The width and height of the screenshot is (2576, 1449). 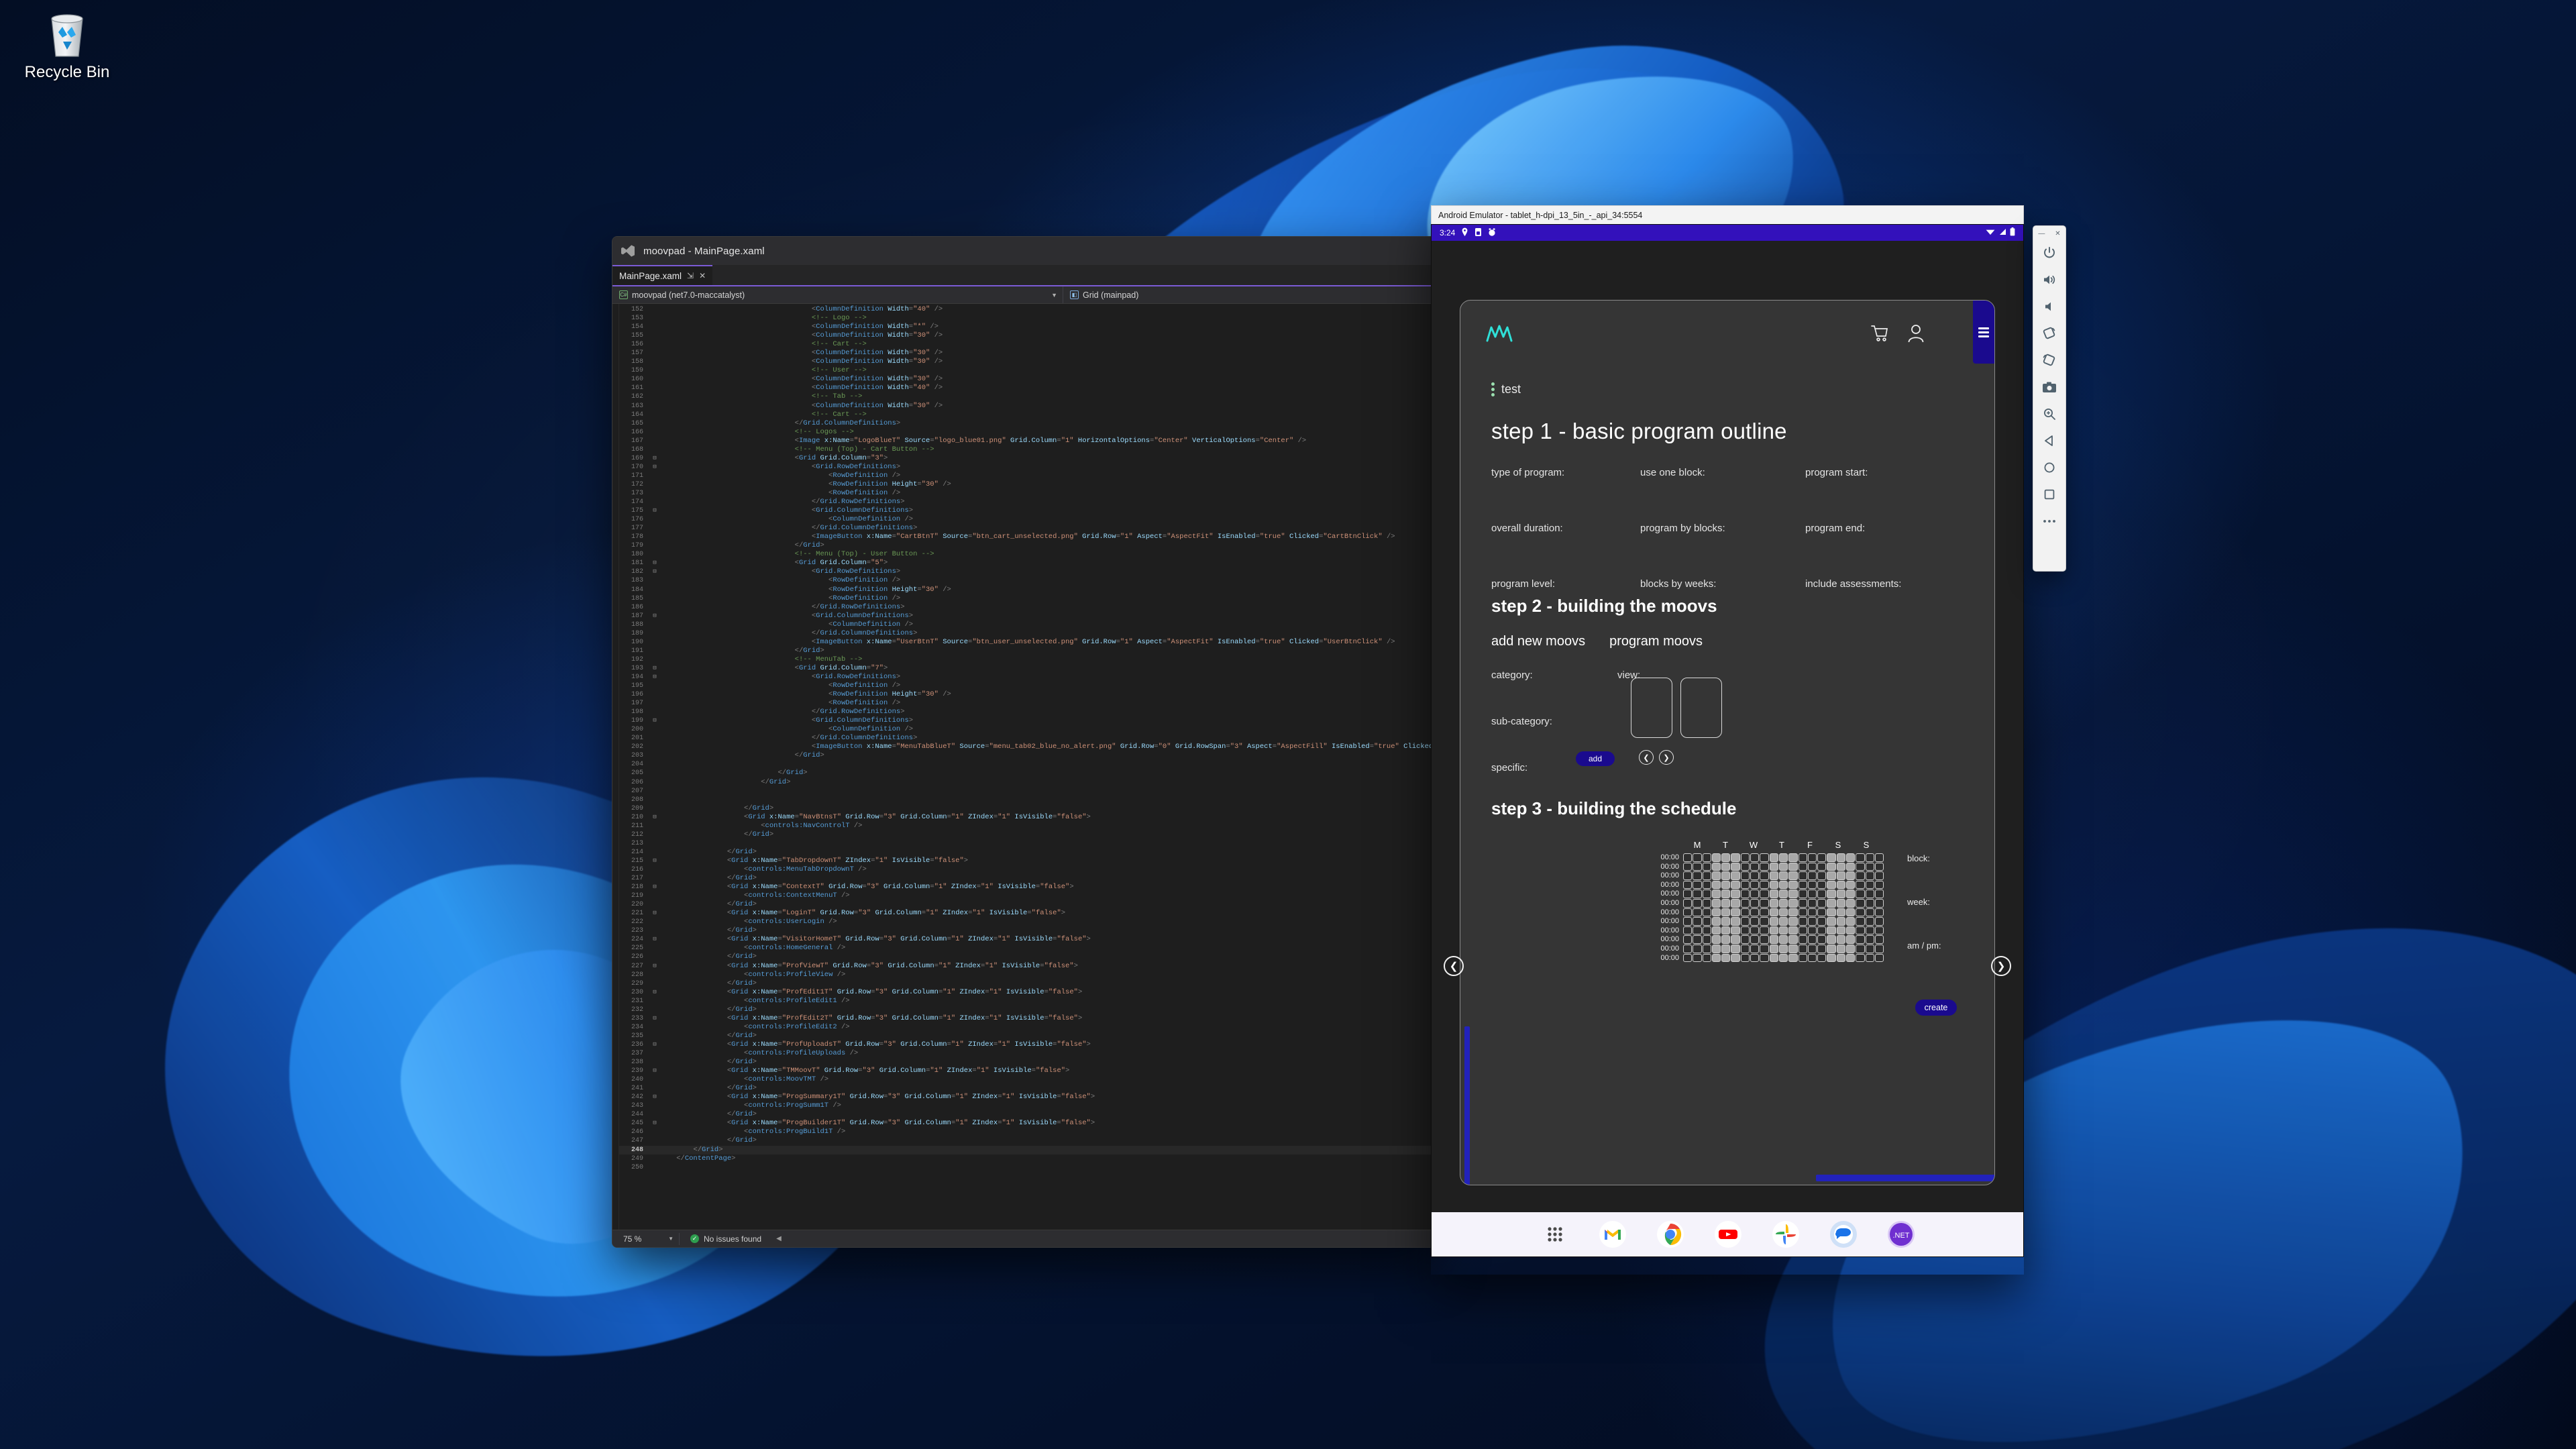 I want to click on hamburger-menu-icon, so click(x=1983, y=332).